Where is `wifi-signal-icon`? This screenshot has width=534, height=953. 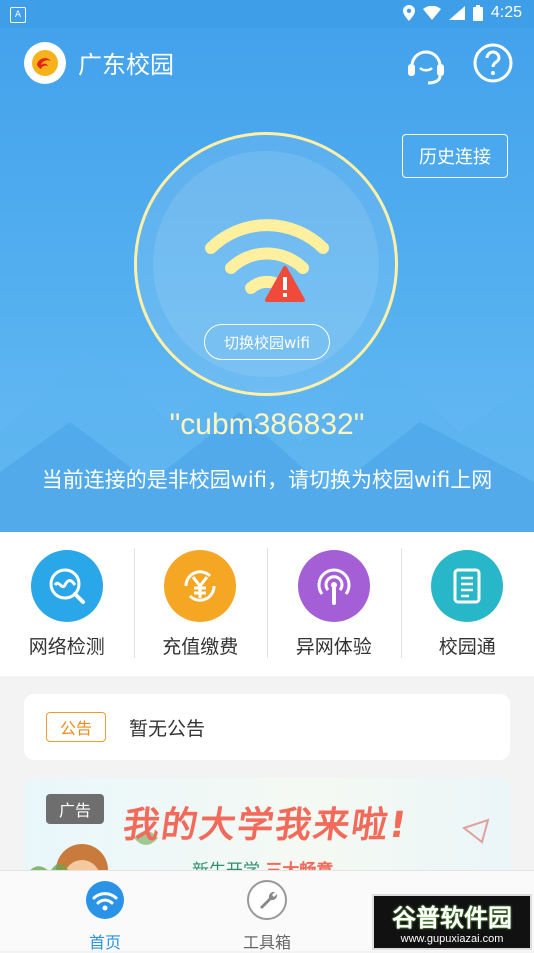 wifi-signal-icon is located at coordinates (432, 13).